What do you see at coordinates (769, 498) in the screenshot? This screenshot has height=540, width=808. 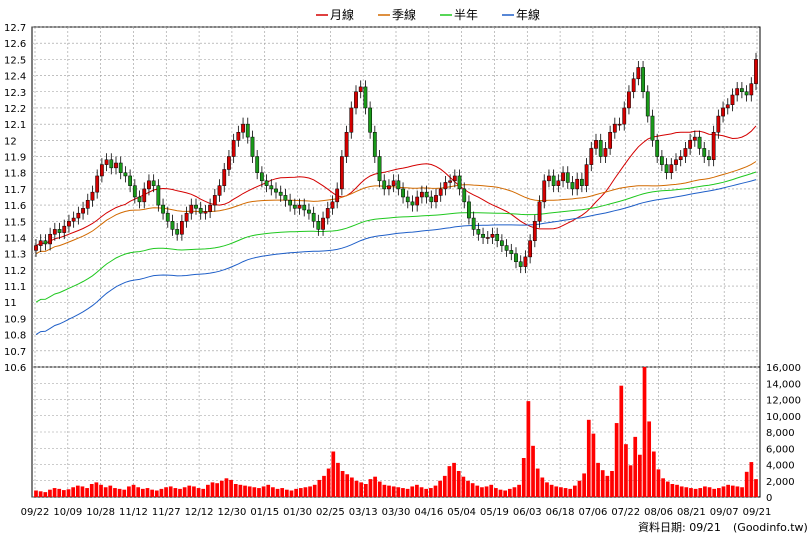 I see `volume-tick-label: 0` at bounding box center [769, 498].